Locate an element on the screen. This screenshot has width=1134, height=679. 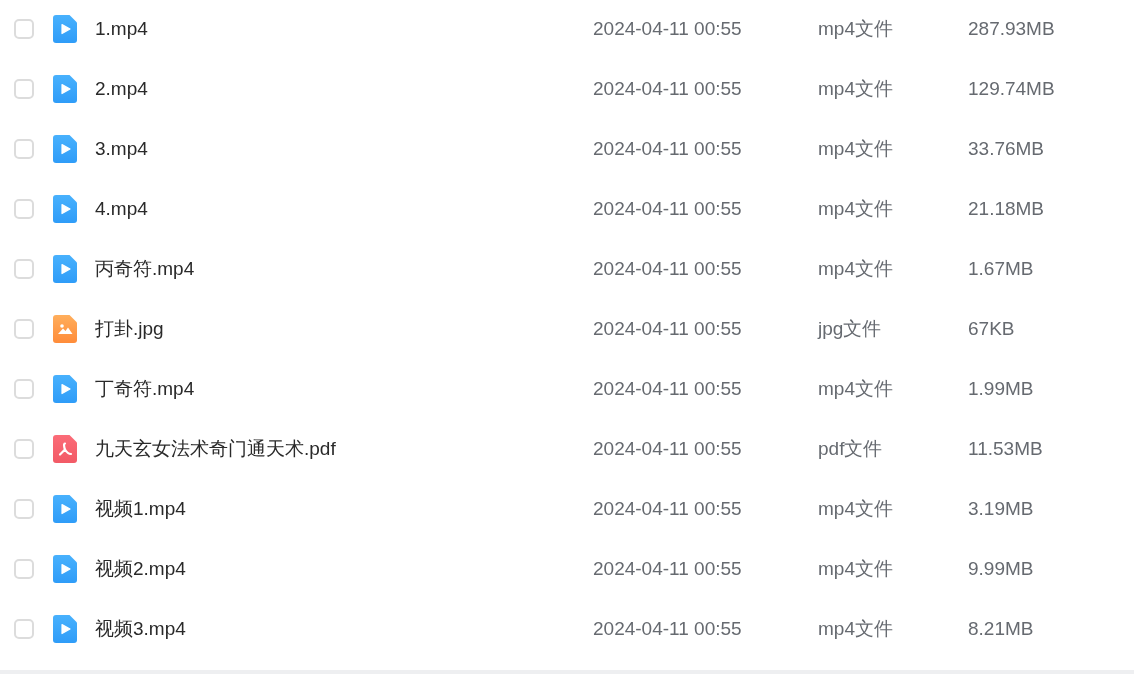
pdf-file-icon is located at coordinates (65, 449).